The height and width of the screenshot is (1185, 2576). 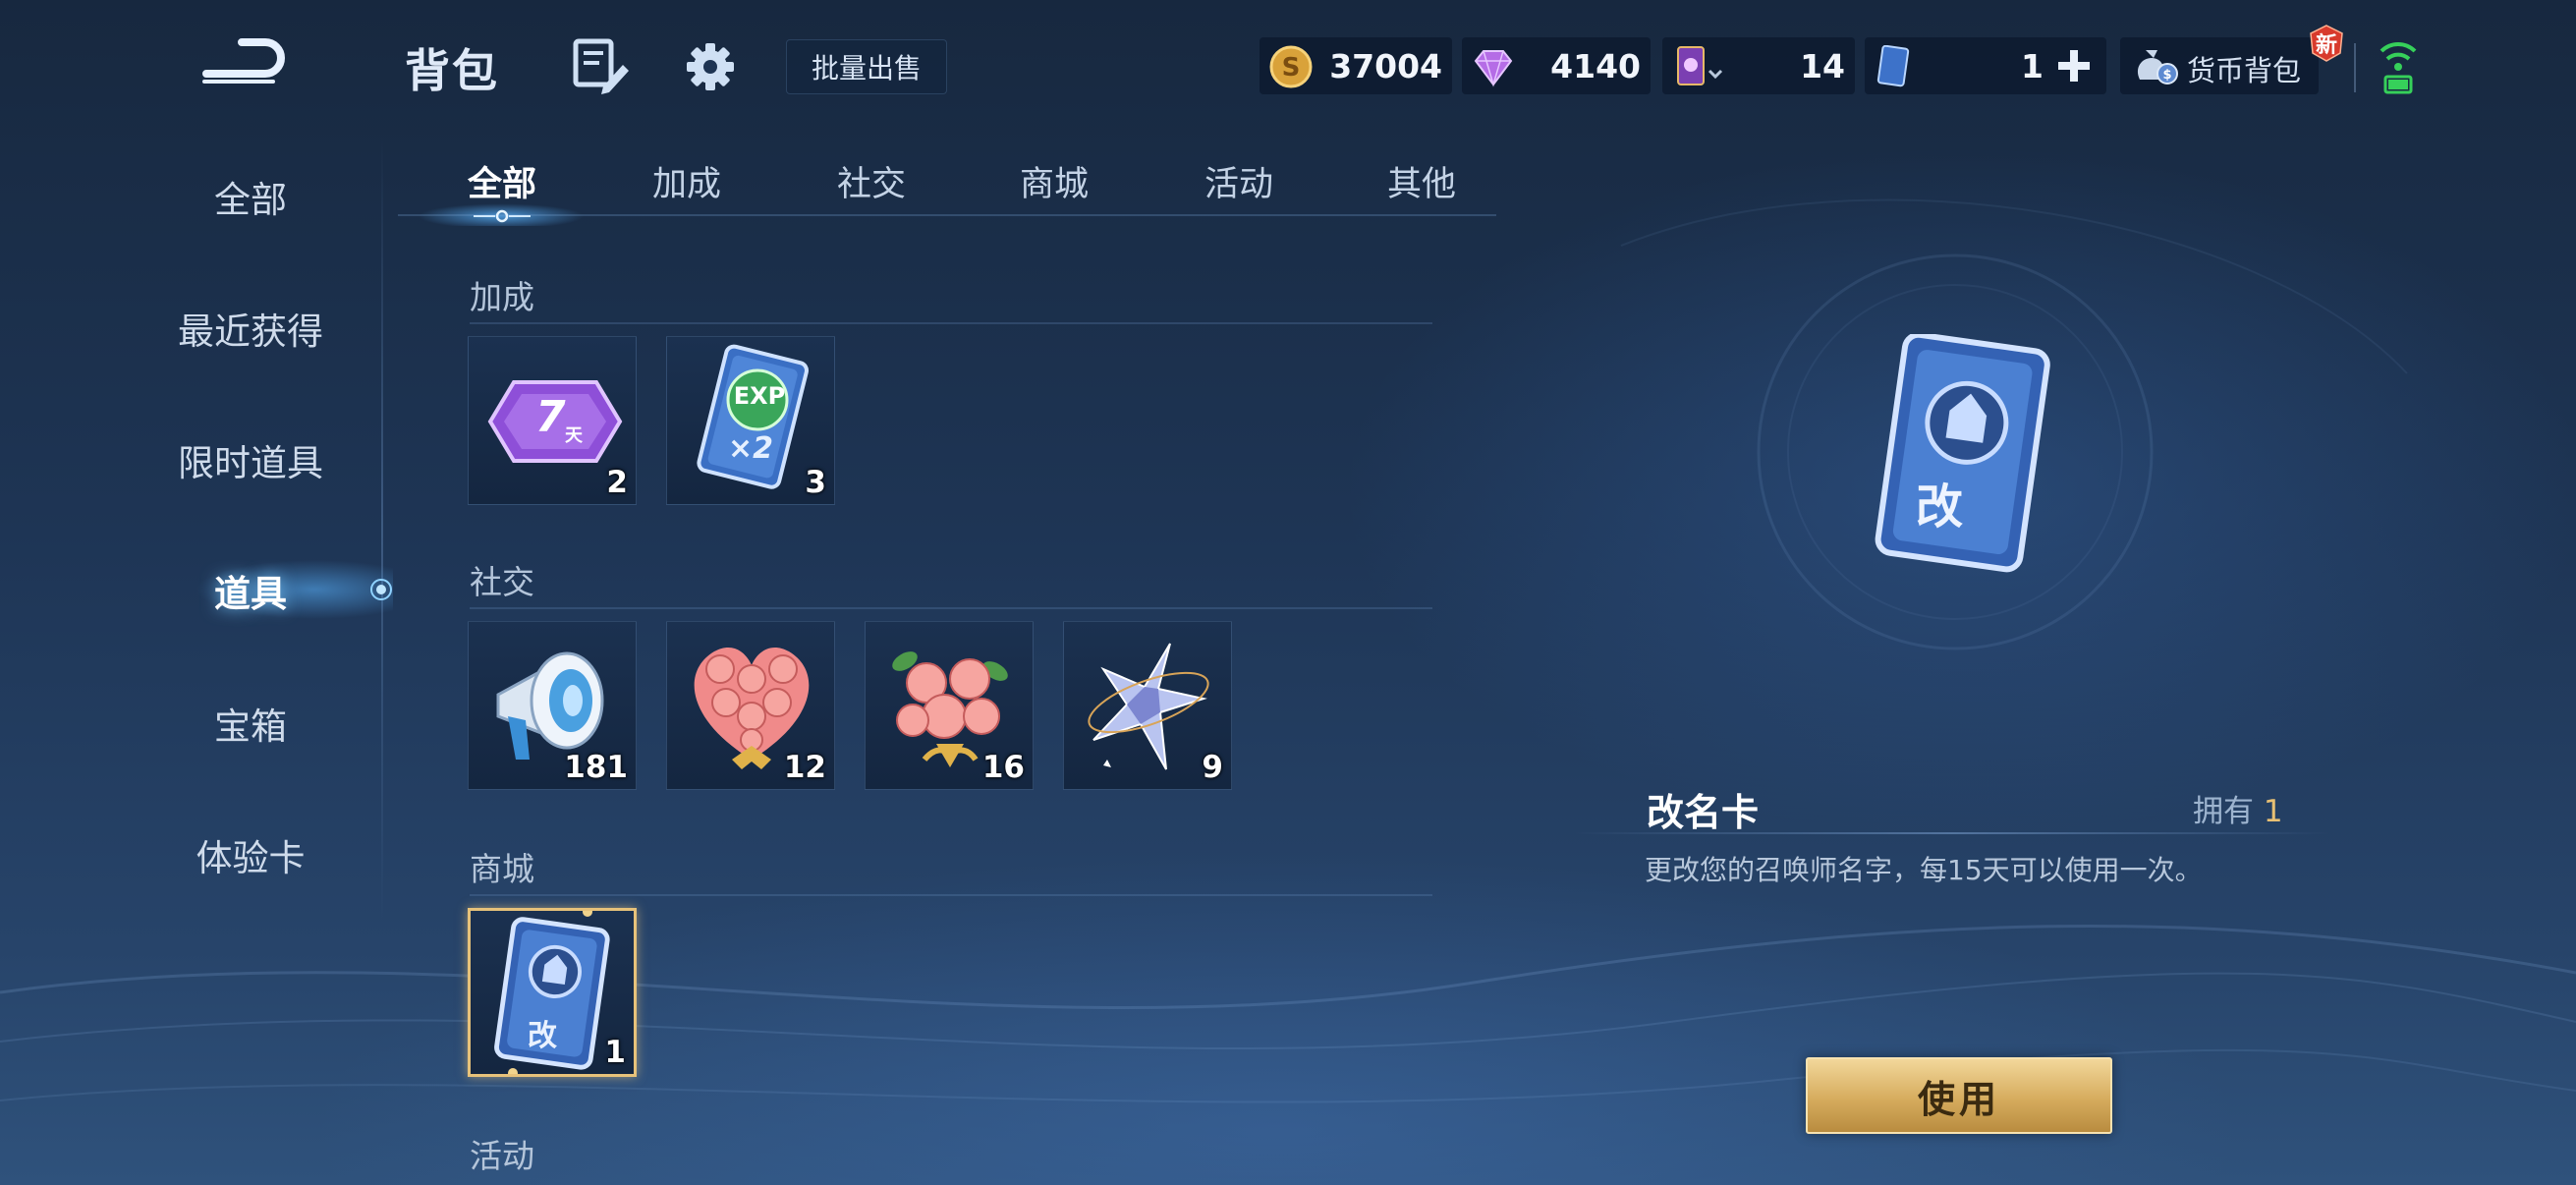 What do you see at coordinates (2244, 70) in the screenshot?
I see `wallet-label: 货币背包` at bounding box center [2244, 70].